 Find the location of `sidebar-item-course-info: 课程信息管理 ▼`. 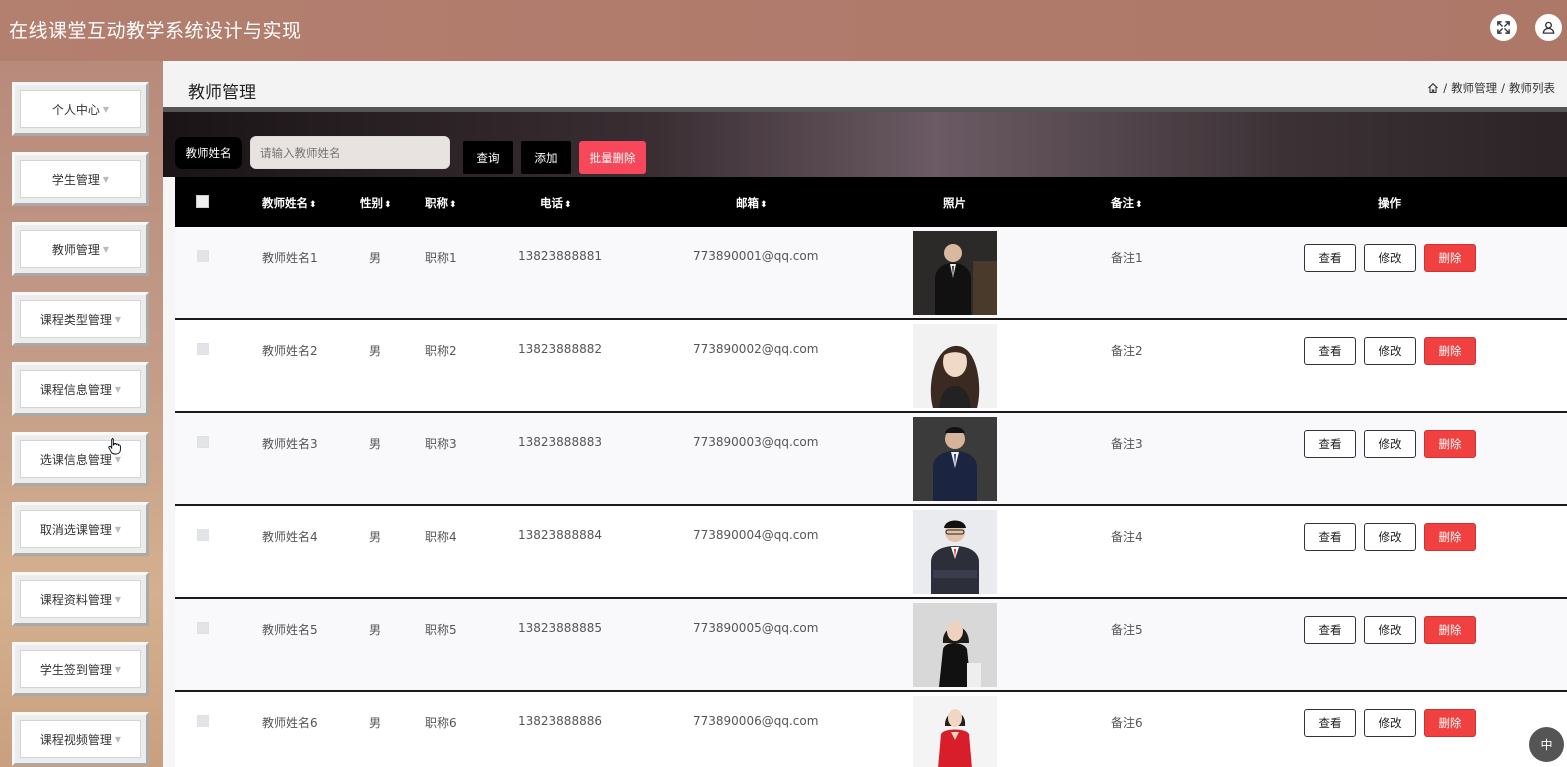

sidebar-item-course-info: 课程信息管理 ▼ is located at coordinates (80, 389).